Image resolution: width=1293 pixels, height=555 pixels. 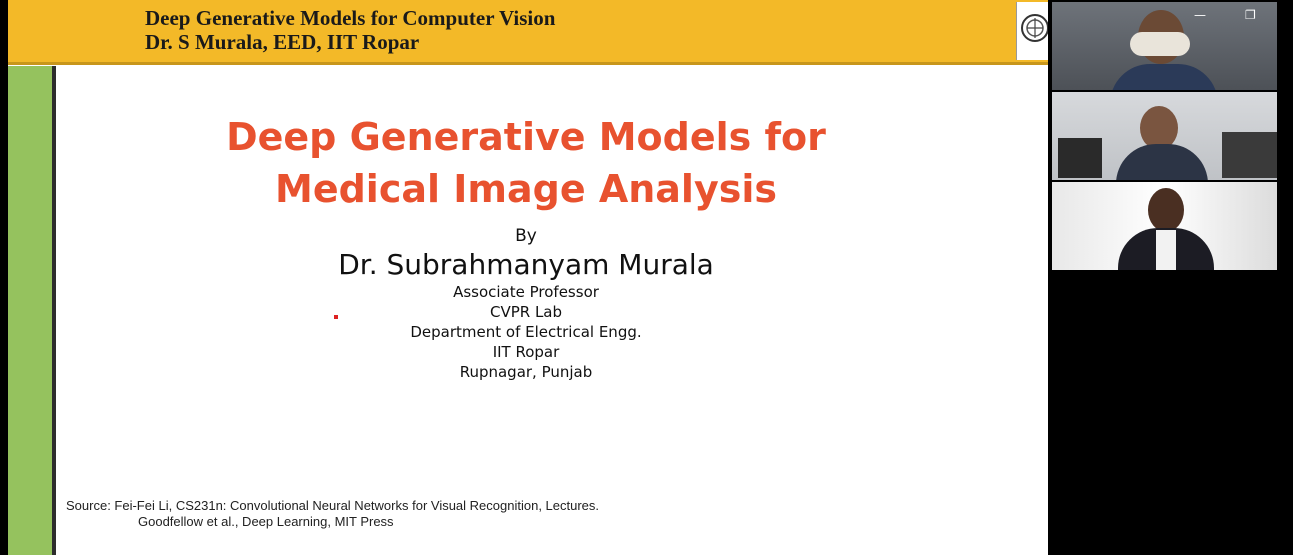 I want to click on participant-face, so click(x=1166, y=210).